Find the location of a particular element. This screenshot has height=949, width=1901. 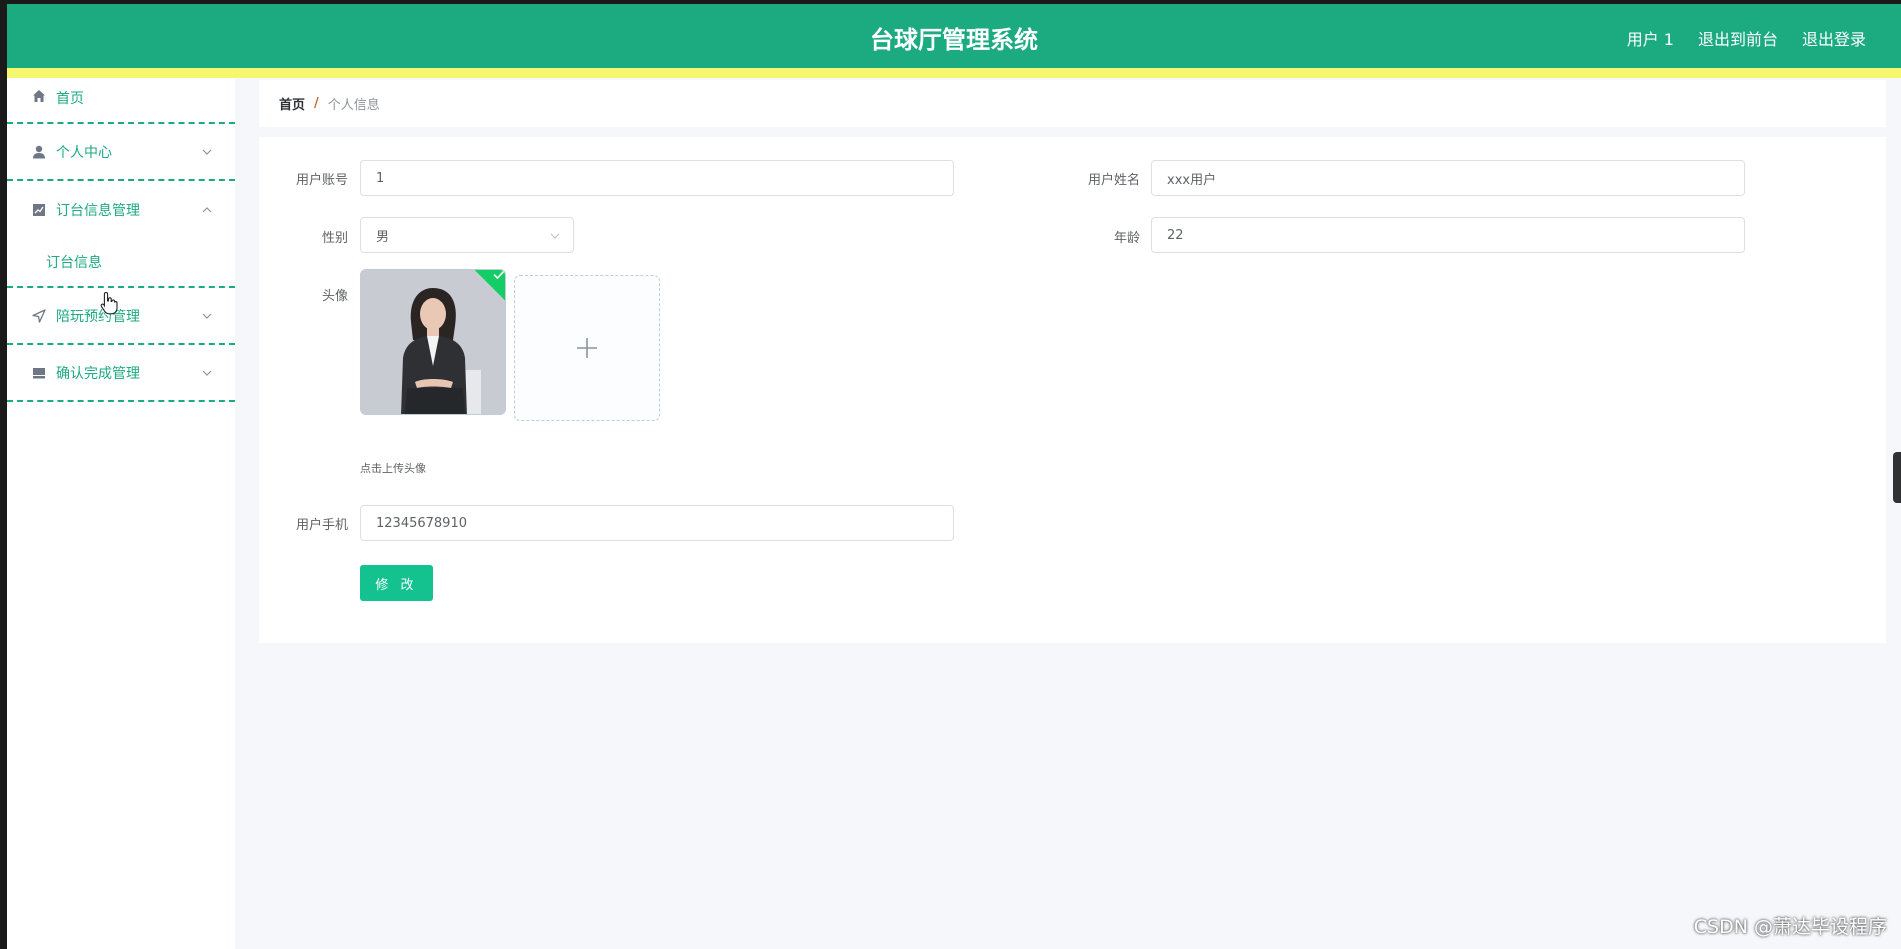

plus-icon is located at coordinates (587, 348).